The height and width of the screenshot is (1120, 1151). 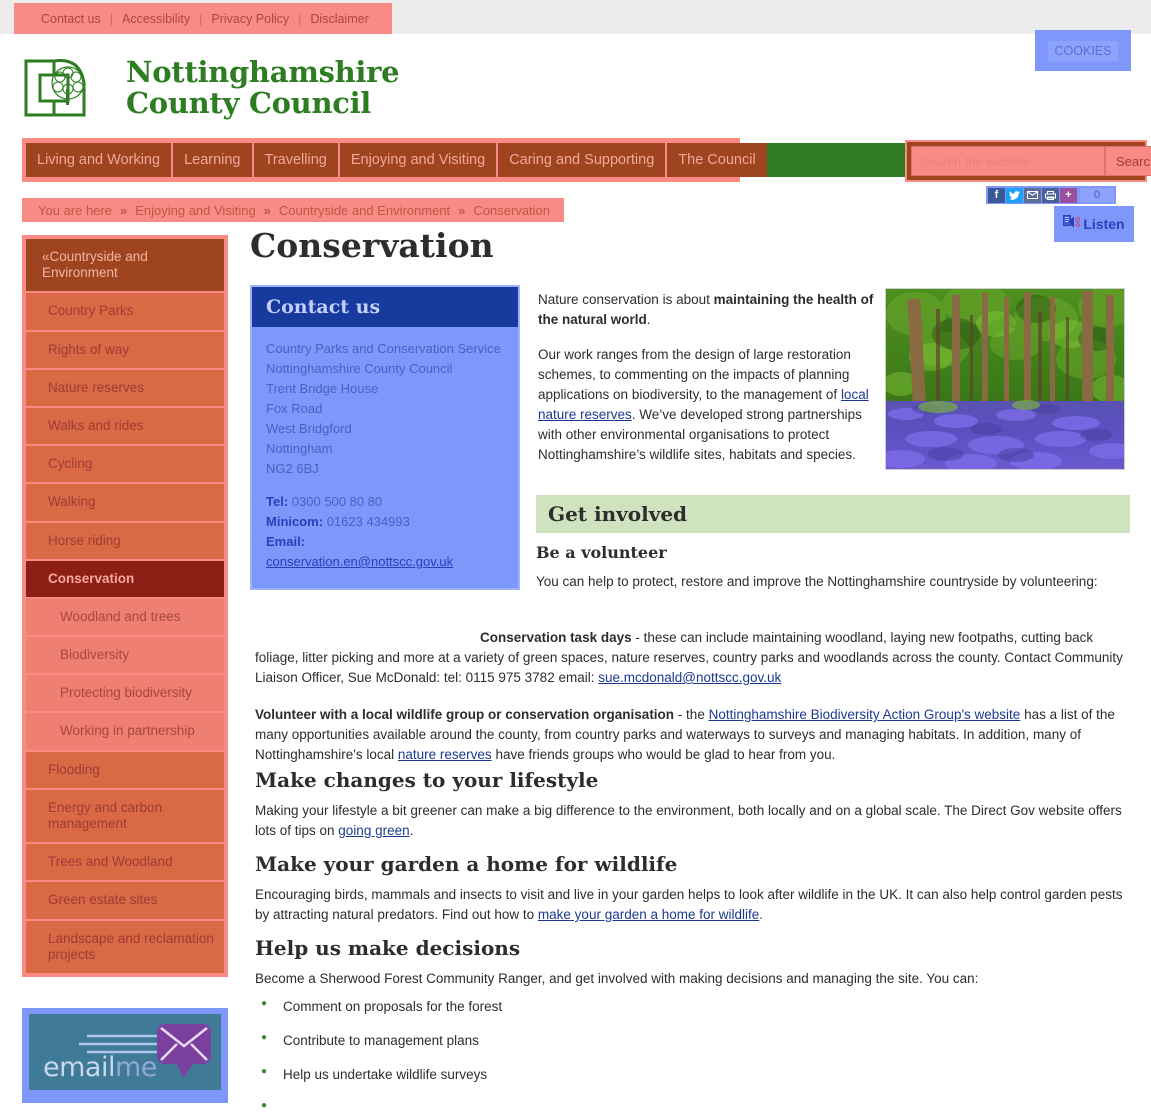 What do you see at coordinates (372, 245) in the screenshot?
I see `page-title: Conservation` at bounding box center [372, 245].